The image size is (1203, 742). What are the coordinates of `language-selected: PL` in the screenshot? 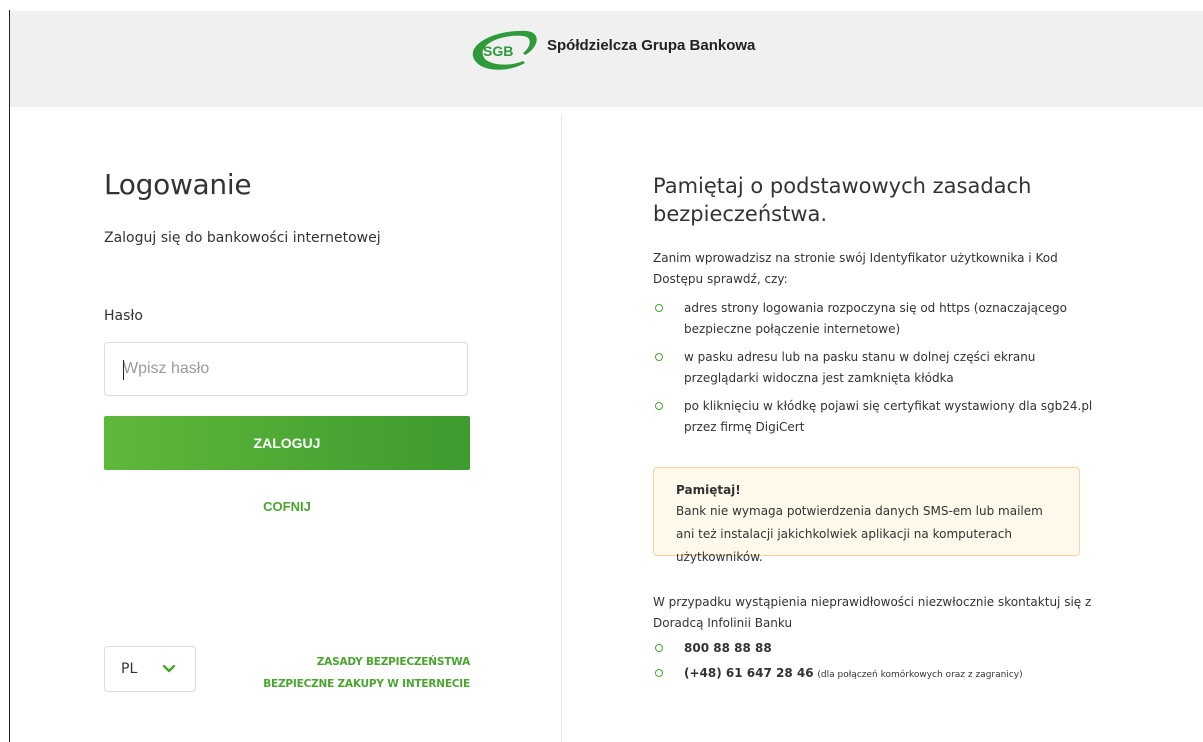 It's located at (129, 669).